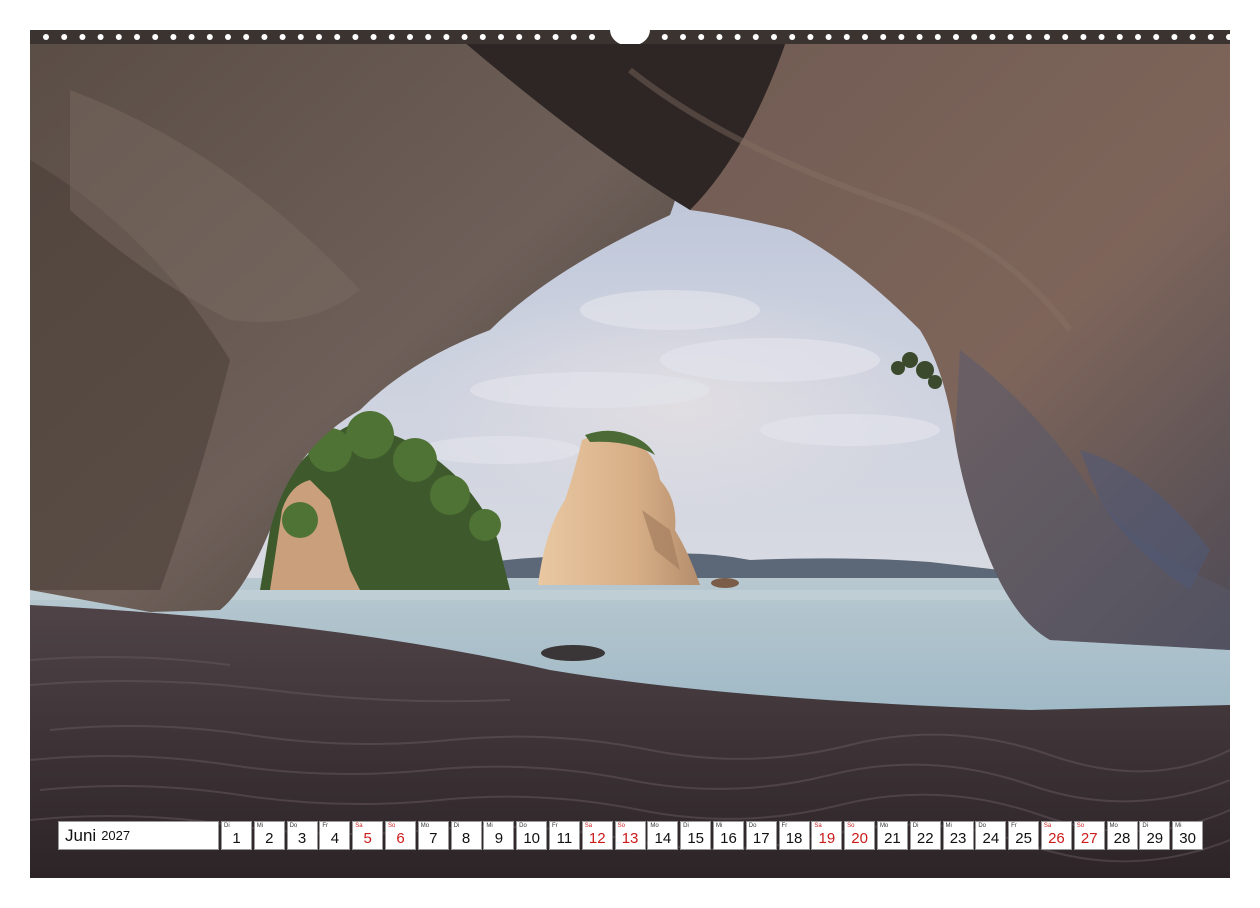 This screenshot has height=908, width=1260. Describe the element at coordinates (630, 37) in the screenshot. I see `spiral-binding` at that location.